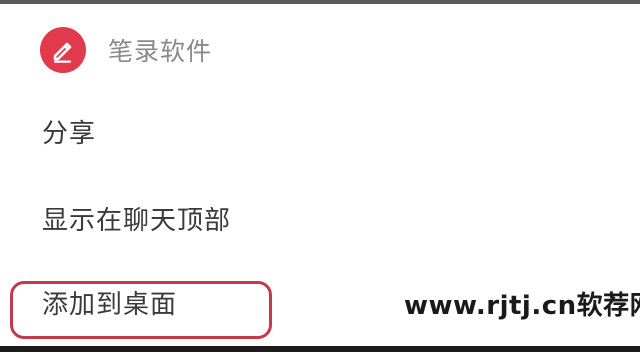  What do you see at coordinates (136, 221) in the screenshot?
I see `menu-item-pin-to-top: 显示在聊天顶部` at bounding box center [136, 221].